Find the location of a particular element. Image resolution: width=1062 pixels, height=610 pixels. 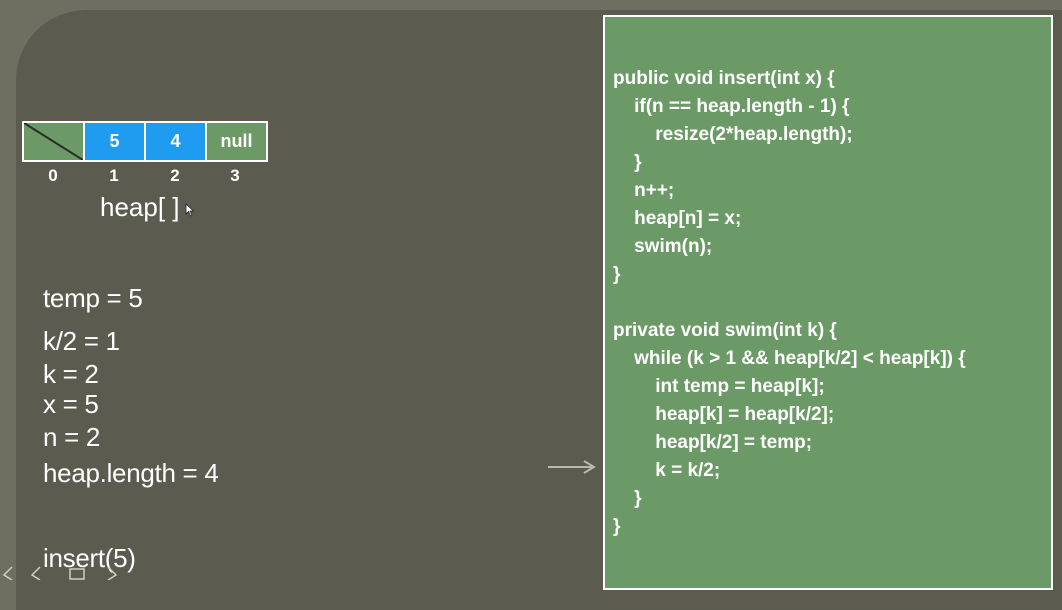

code-line: swim(n); is located at coordinates (663, 246).